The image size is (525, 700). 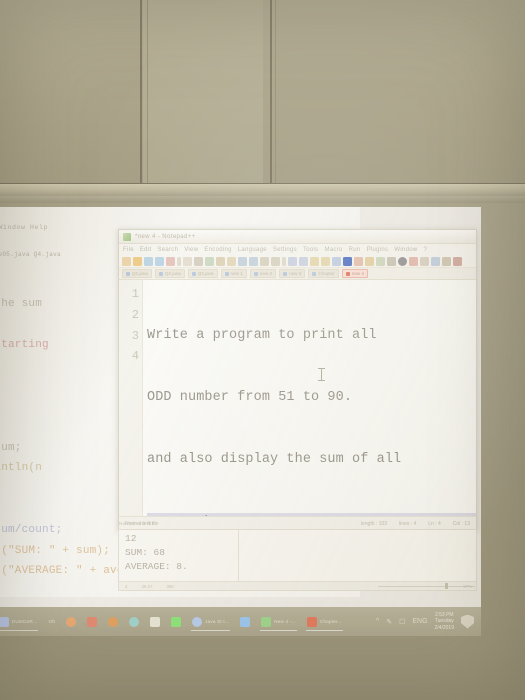 I want to click on document-tab-new2: new 2, so click(x=263, y=273).